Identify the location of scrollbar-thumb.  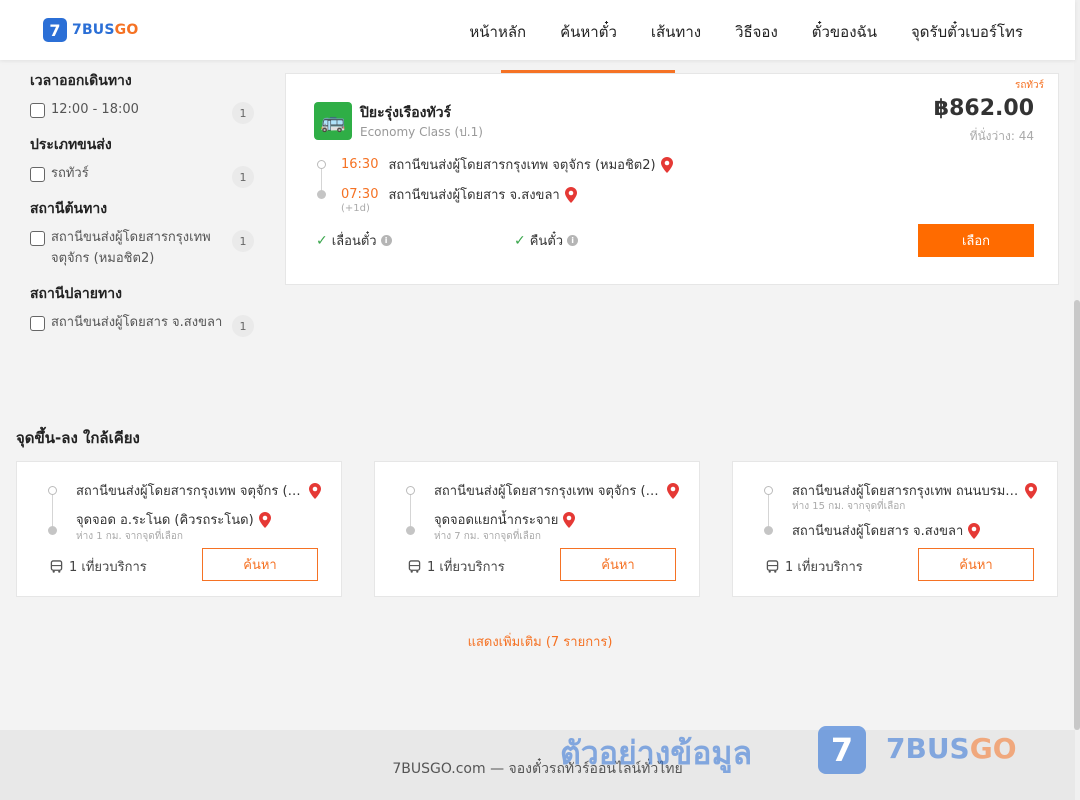
(1077, 515).